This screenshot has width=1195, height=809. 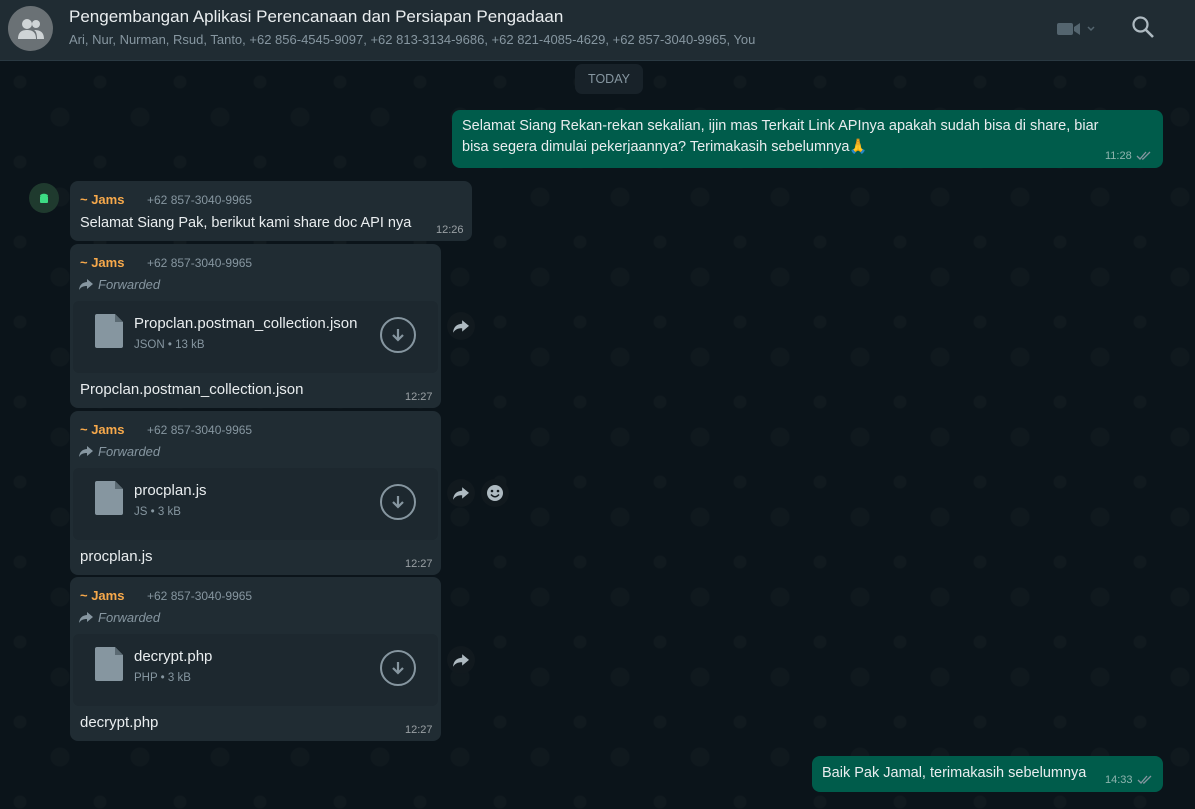 I want to click on search-icon, so click(x=1143, y=27).